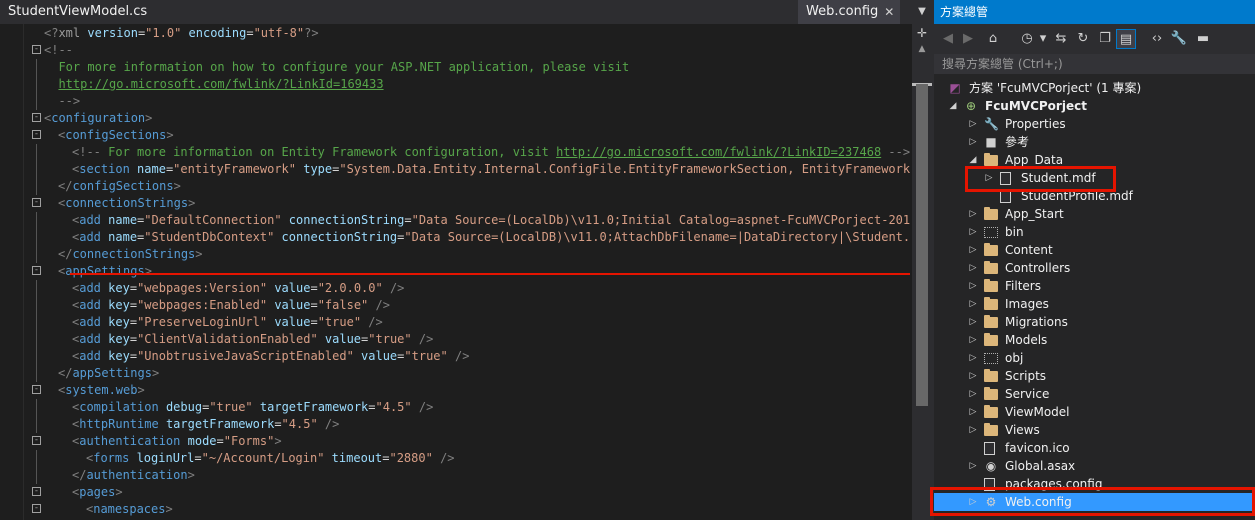 The image size is (1255, 520). I want to click on forward-icon: ▶, so click(968, 39).